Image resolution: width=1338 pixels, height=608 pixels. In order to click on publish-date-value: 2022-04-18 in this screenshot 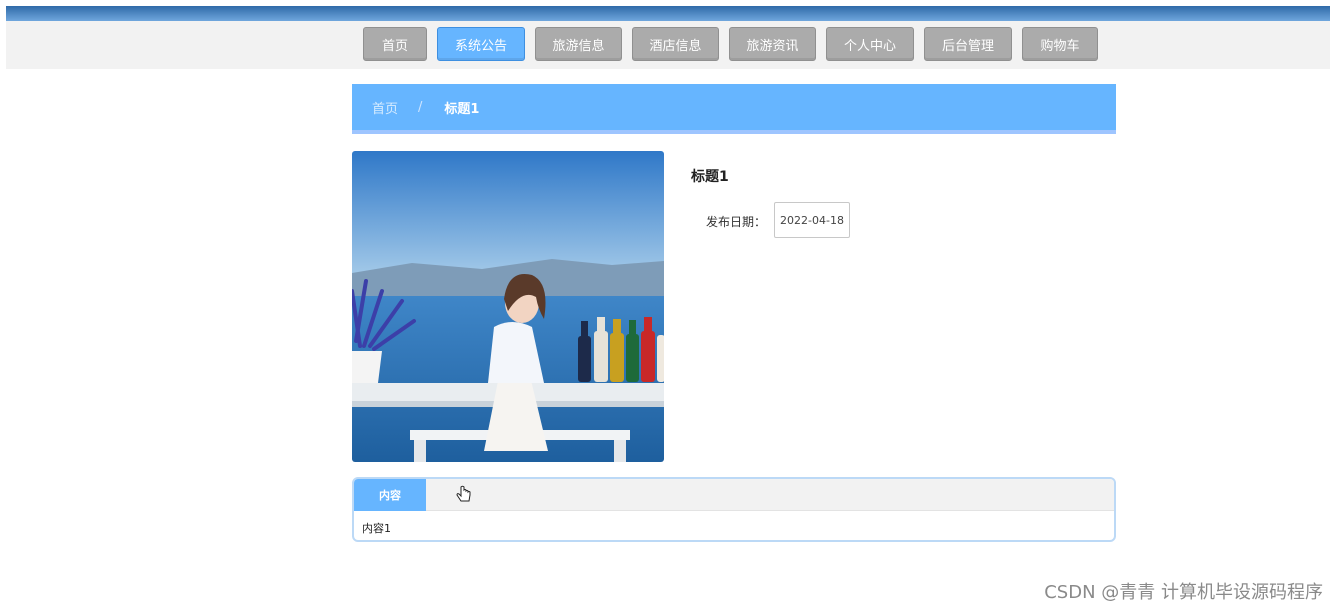, I will do `click(812, 220)`.